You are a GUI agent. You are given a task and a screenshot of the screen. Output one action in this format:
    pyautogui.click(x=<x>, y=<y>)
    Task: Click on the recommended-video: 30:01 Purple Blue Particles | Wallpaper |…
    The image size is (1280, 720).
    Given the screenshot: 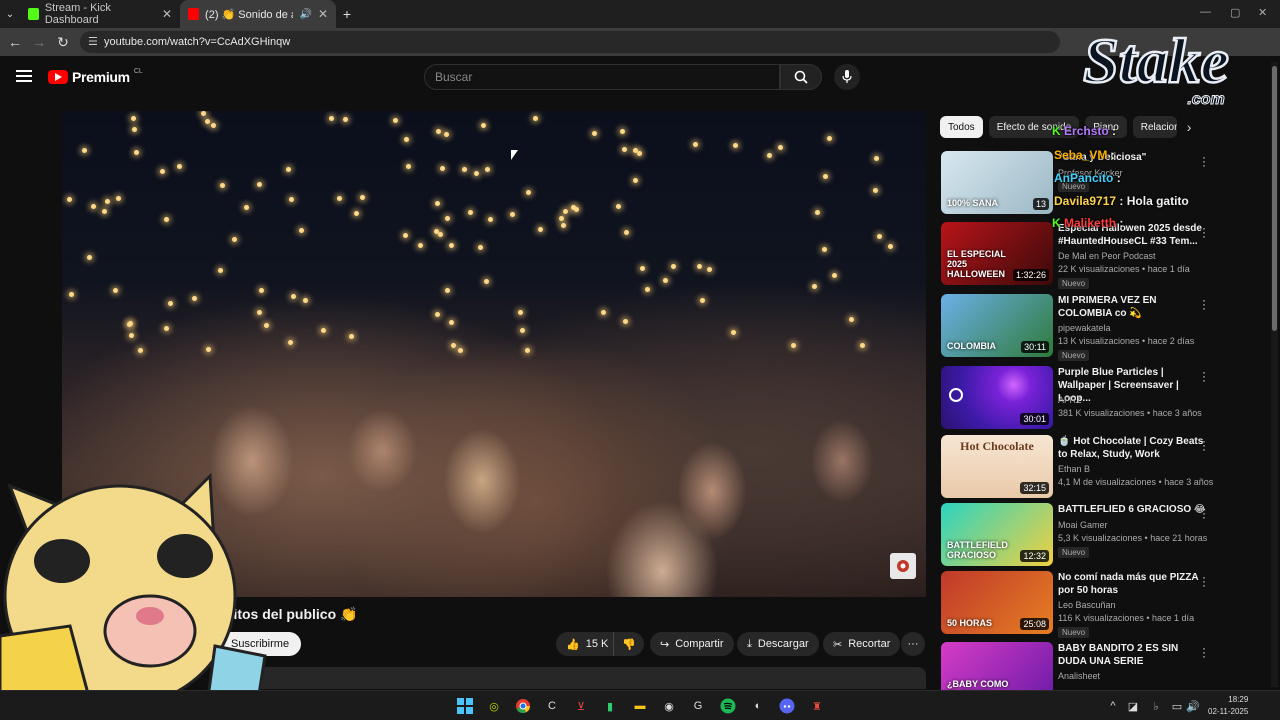 What is the action you would take?
    pyautogui.click(x=1106, y=398)
    